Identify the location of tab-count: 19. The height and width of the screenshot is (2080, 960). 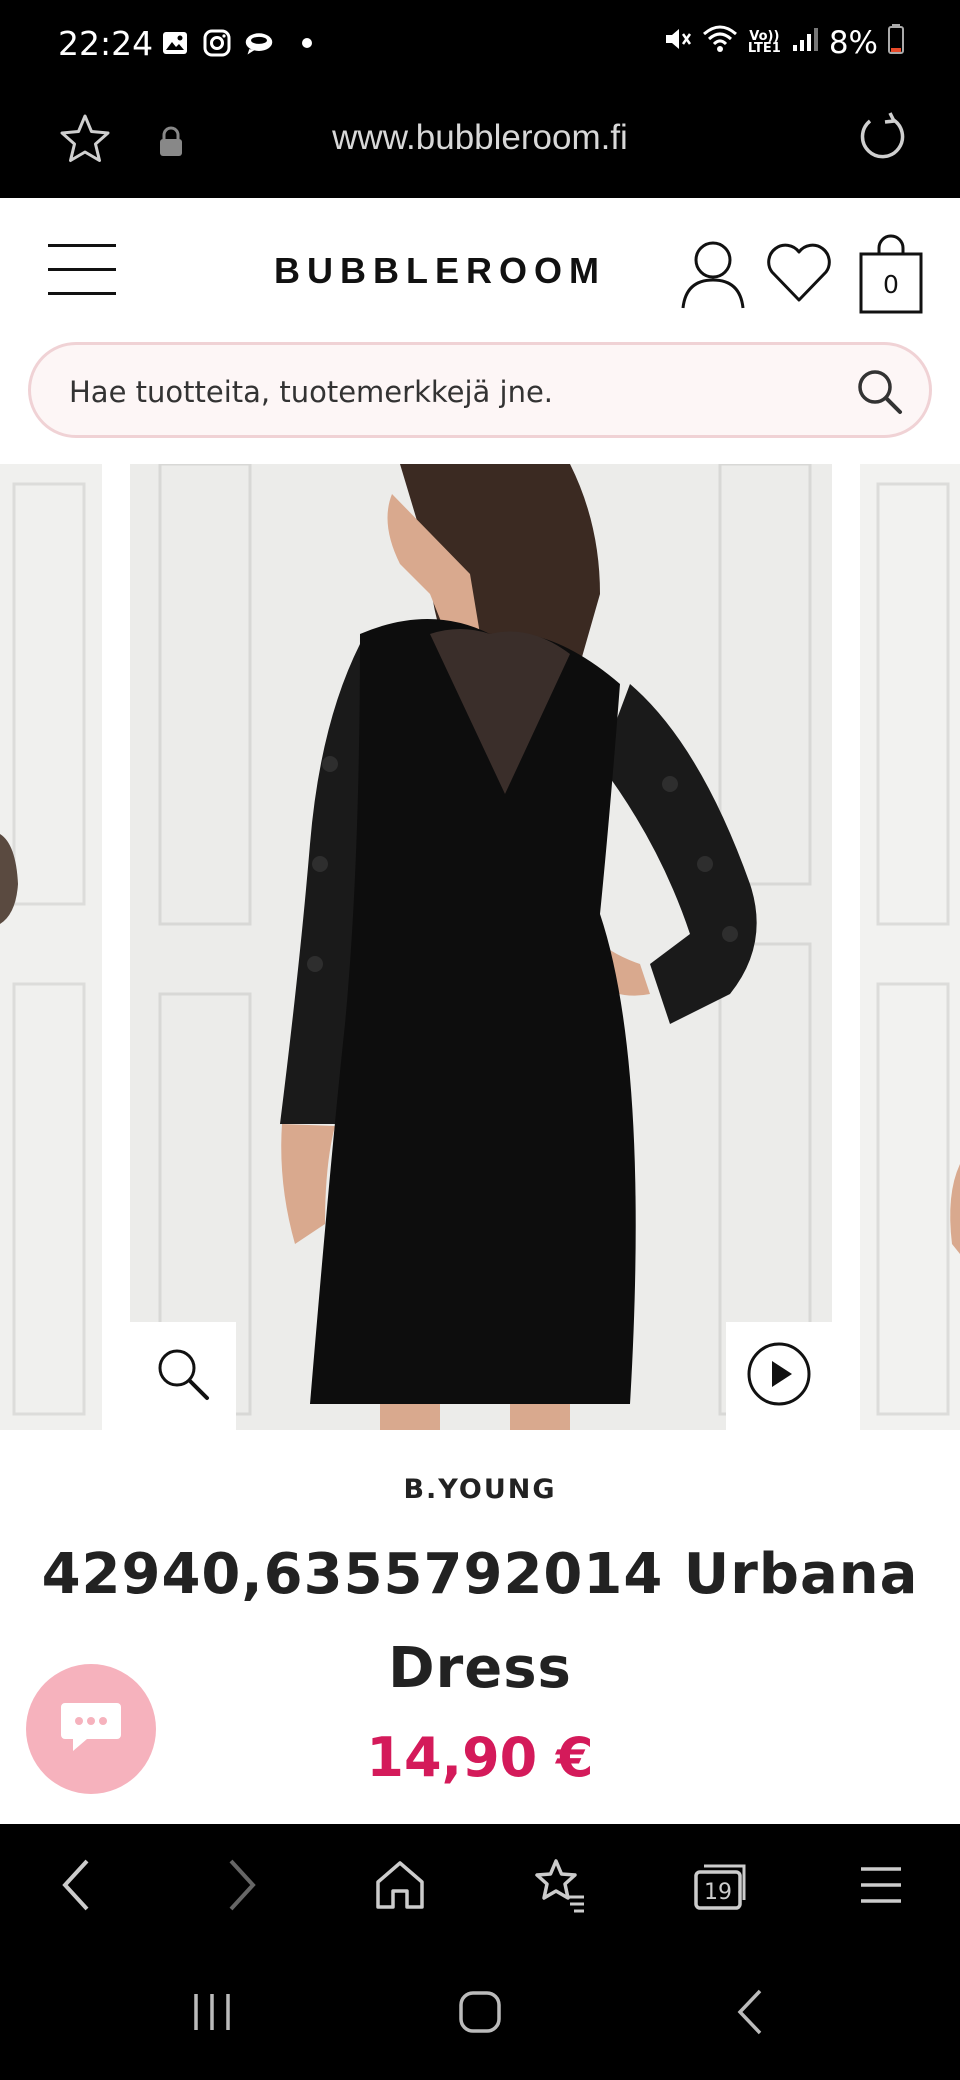
(718, 1892).